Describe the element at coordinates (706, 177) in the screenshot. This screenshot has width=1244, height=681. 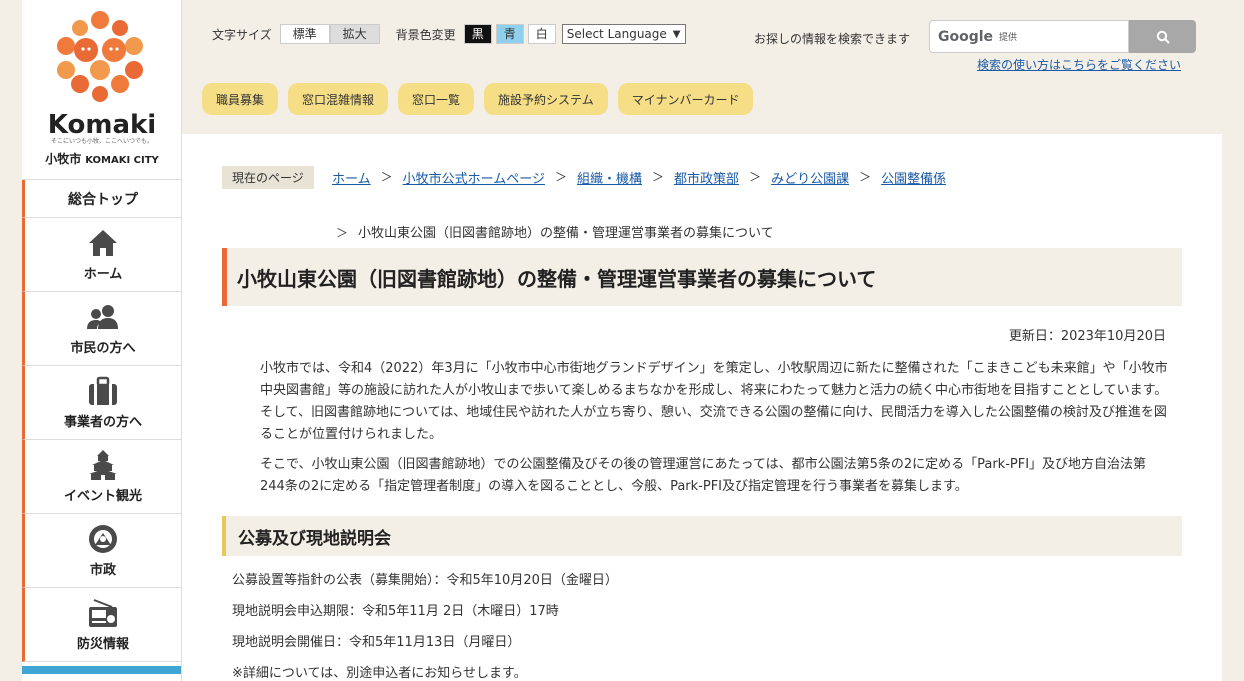
I see `breadcrumb-urban-policy: 都市政策部` at that location.